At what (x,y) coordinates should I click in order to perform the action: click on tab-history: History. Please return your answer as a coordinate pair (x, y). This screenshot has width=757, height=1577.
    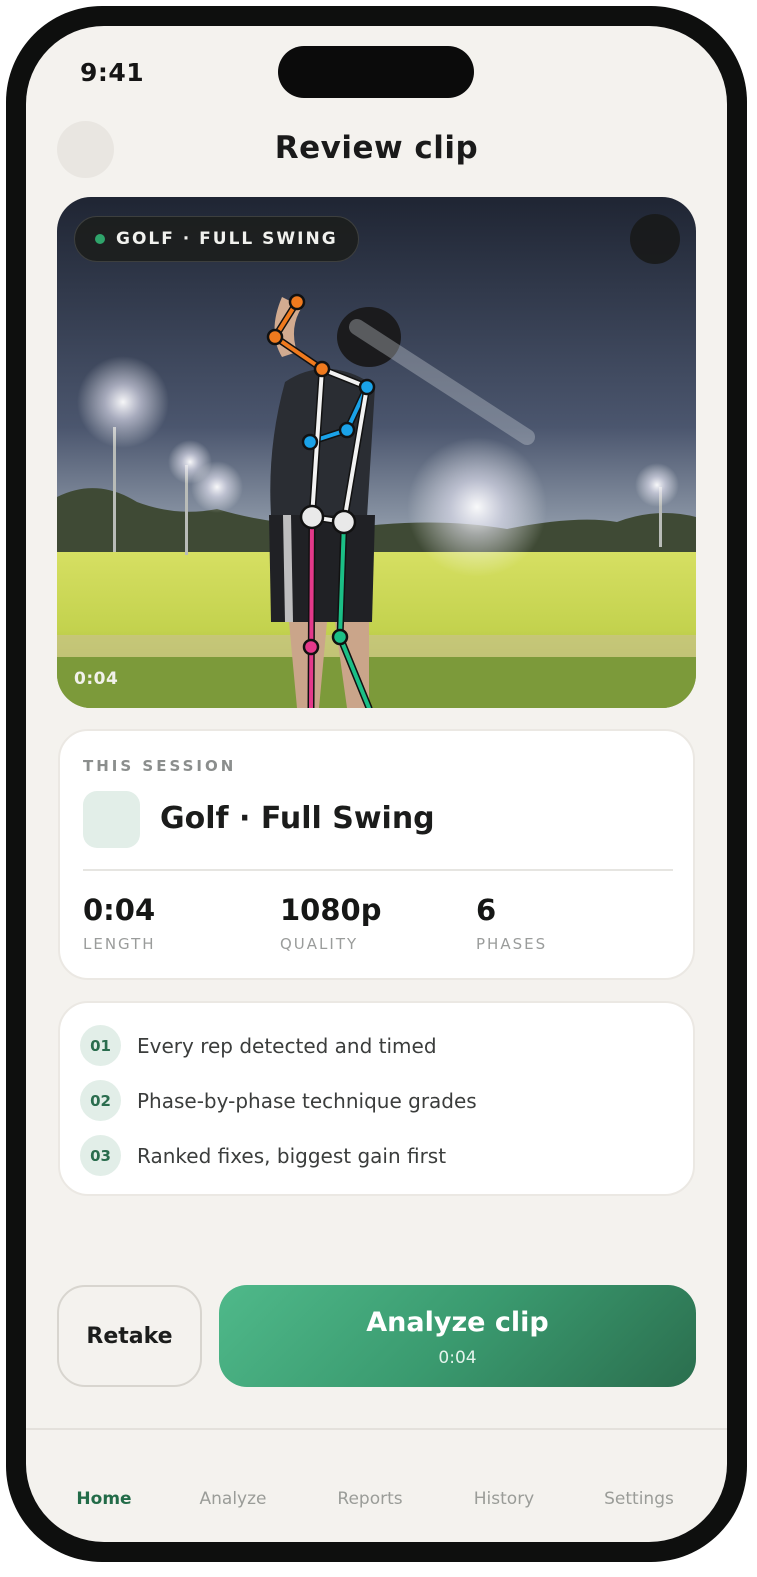
    Looking at the image, I should click on (504, 1499).